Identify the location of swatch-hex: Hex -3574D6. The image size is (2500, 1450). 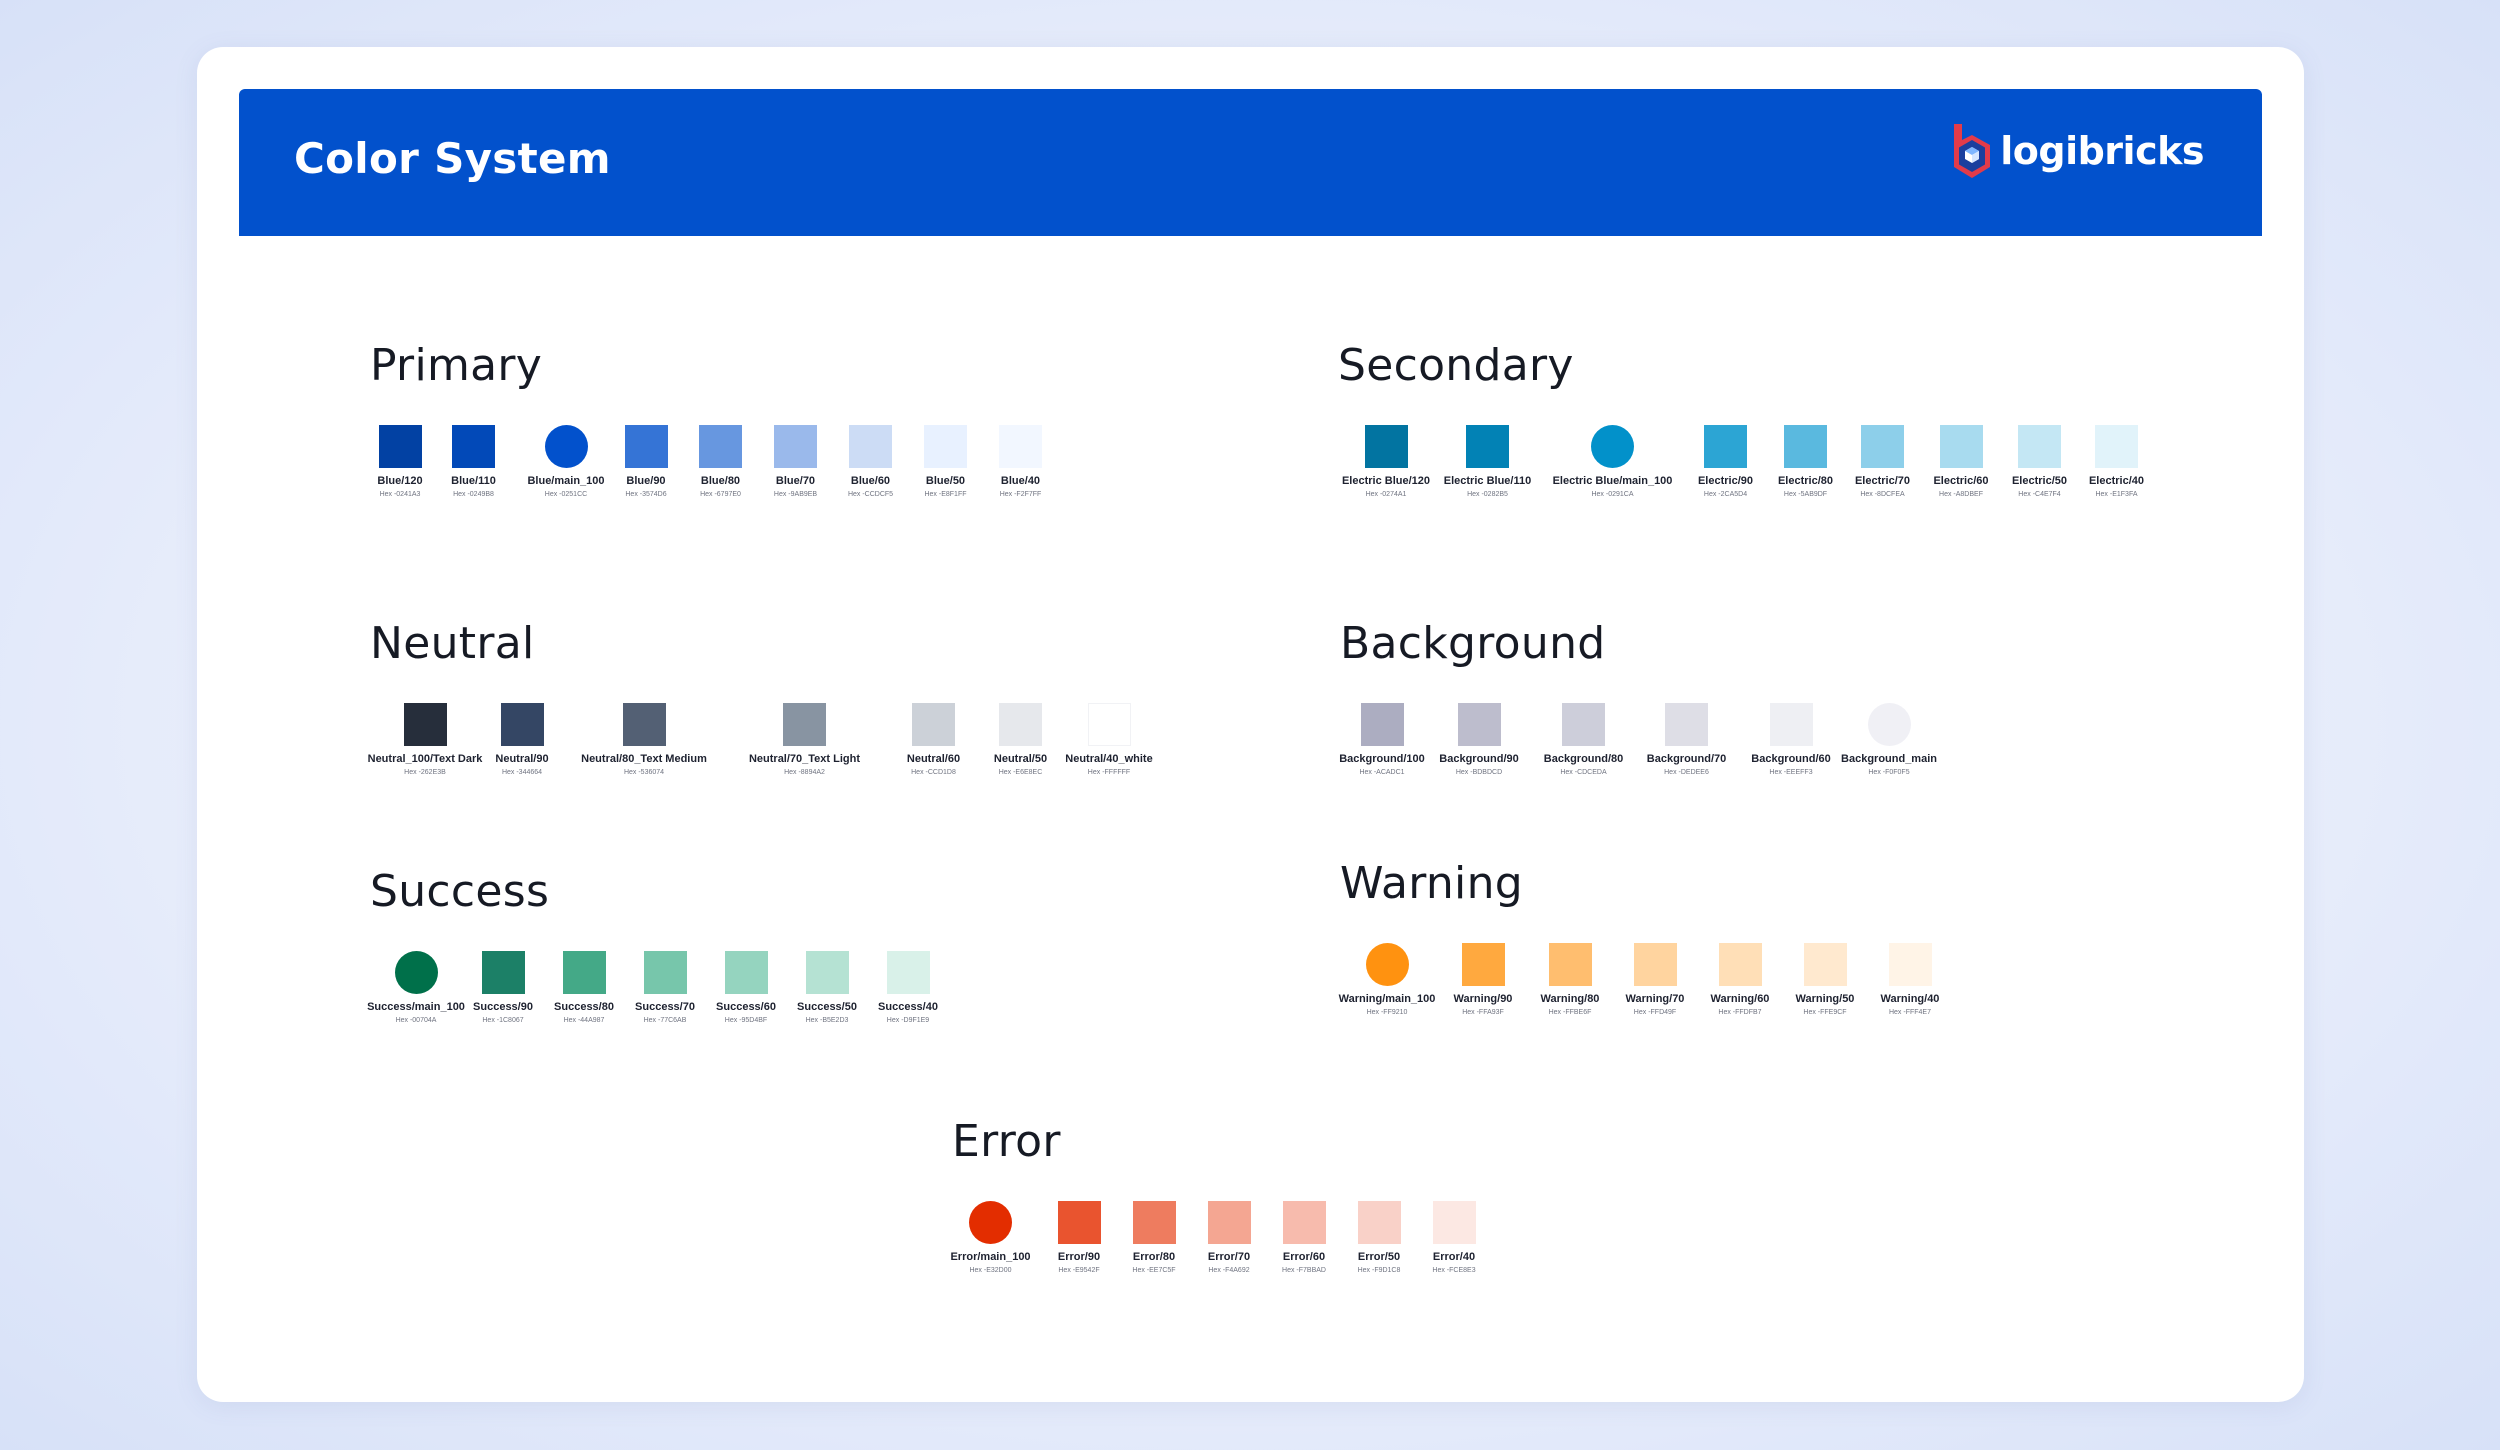
(646, 494).